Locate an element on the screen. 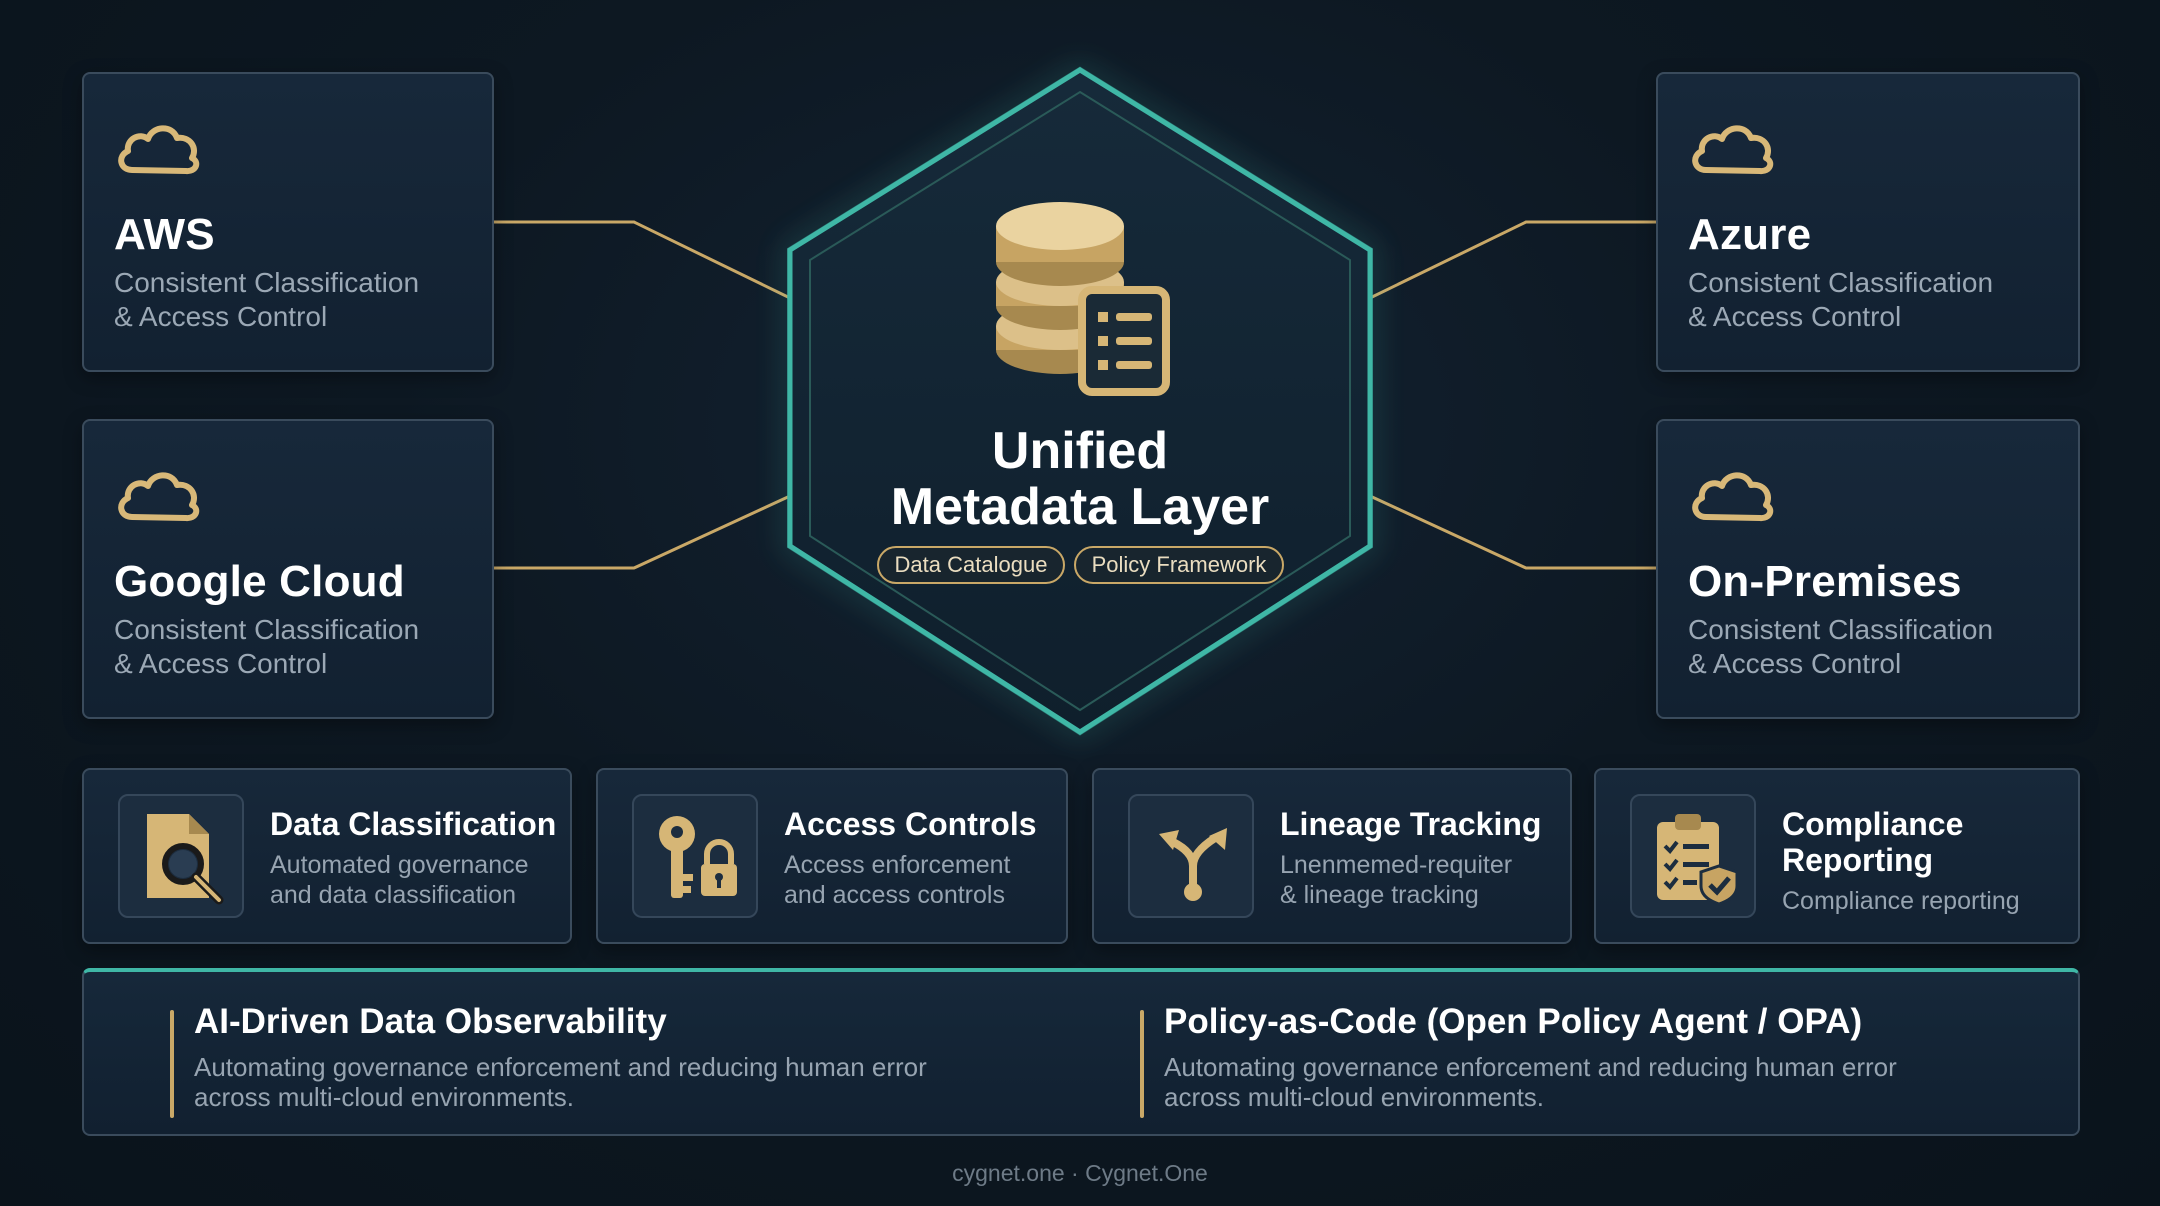 The height and width of the screenshot is (1206, 2160). desc-line: and access controls is located at coordinates (894, 895).